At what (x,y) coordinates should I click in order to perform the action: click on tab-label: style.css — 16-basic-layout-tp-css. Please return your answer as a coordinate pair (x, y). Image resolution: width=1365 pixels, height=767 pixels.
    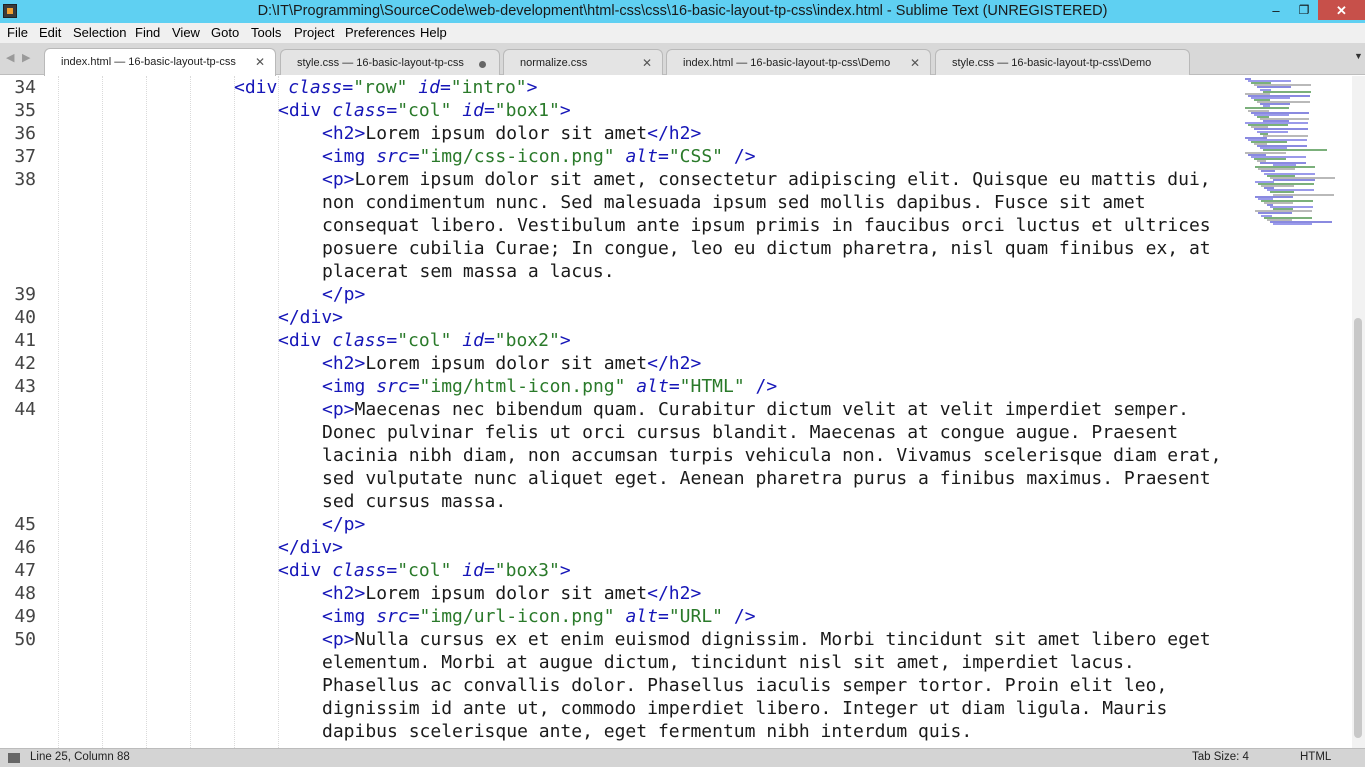
    Looking at the image, I should click on (380, 63).